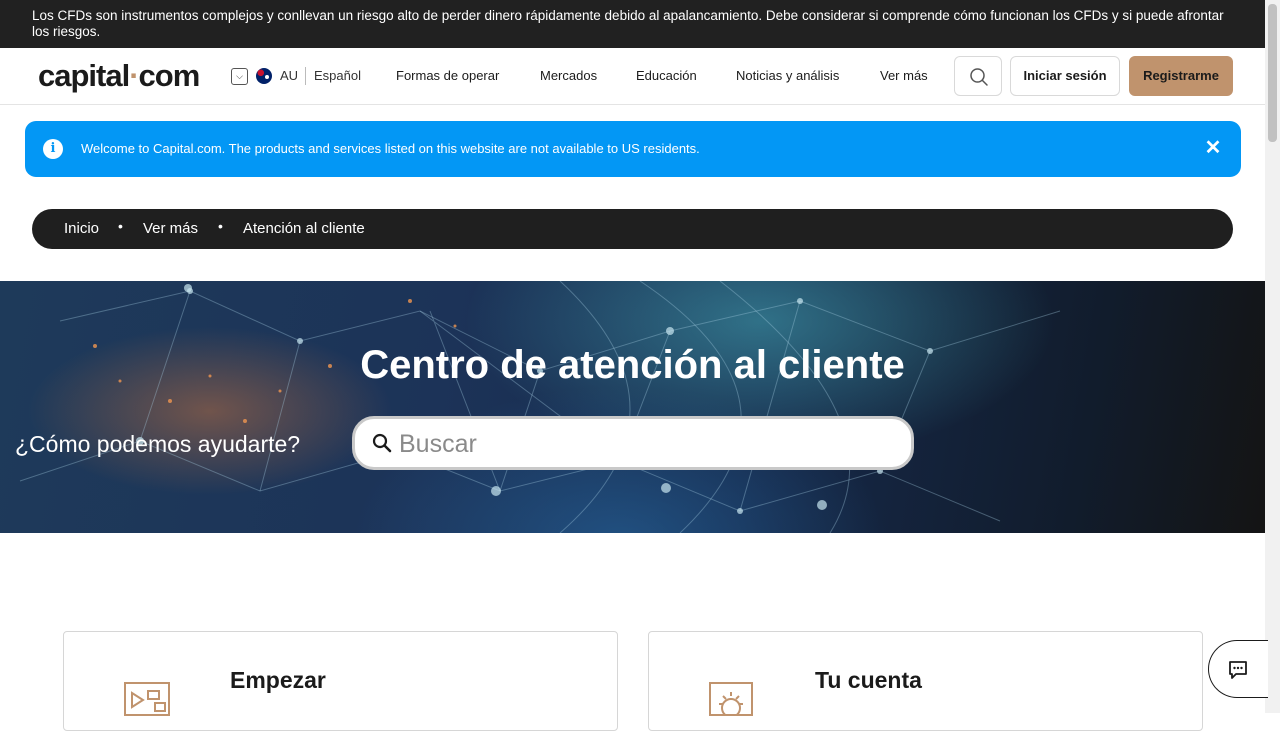 Image resolution: width=1280 pixels, height=731 pixels. What do you see at coordinates (925, 681) in the screenshot?
I see `category-card-tu-cuenta: Tu cuenta` at bounding box center [925, 681].